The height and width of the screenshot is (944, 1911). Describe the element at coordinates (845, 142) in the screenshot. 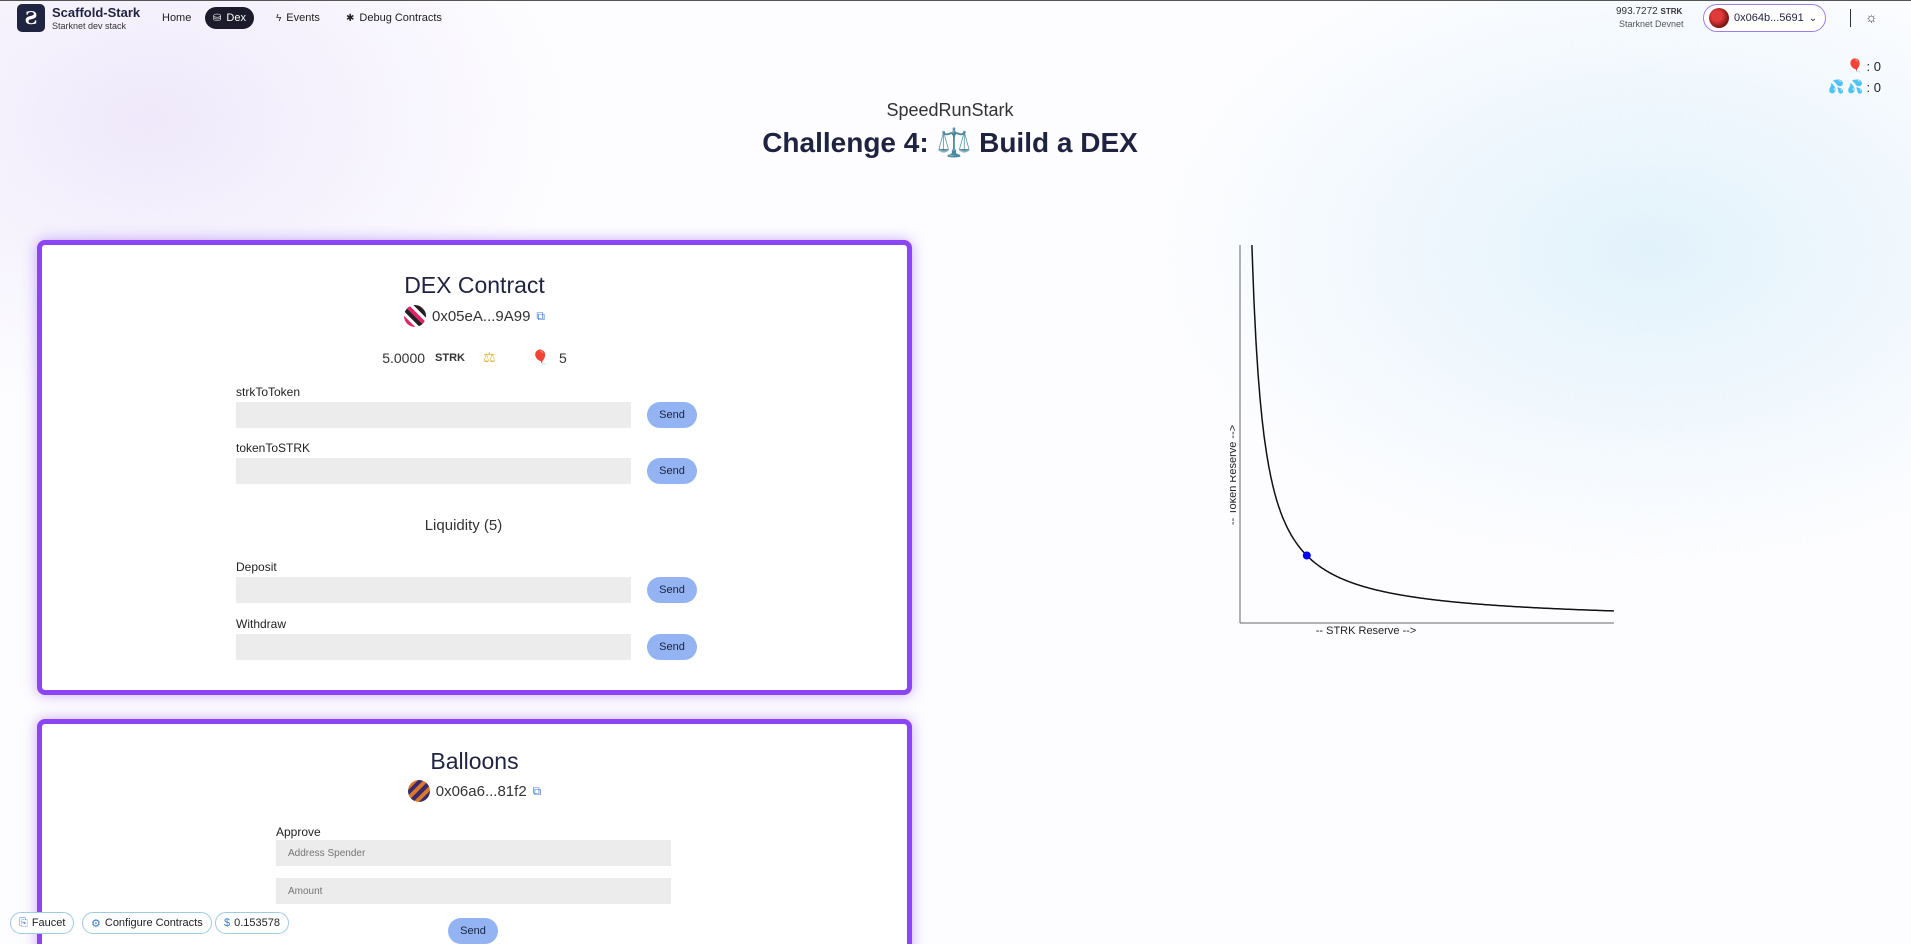

I see `title-prefix: Challenge 4:` at that location.